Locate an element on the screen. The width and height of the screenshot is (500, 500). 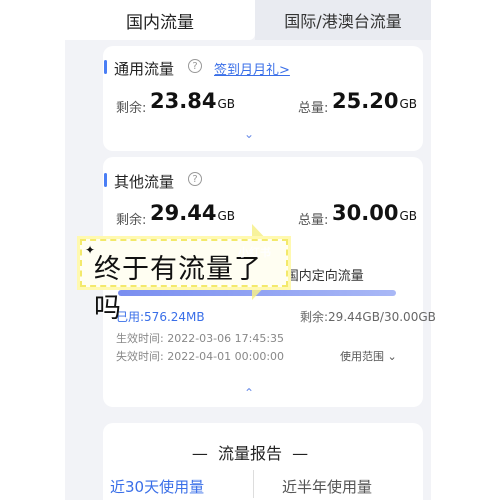
other-remain-value: 29.44GB is located at coordinates (192, 213).